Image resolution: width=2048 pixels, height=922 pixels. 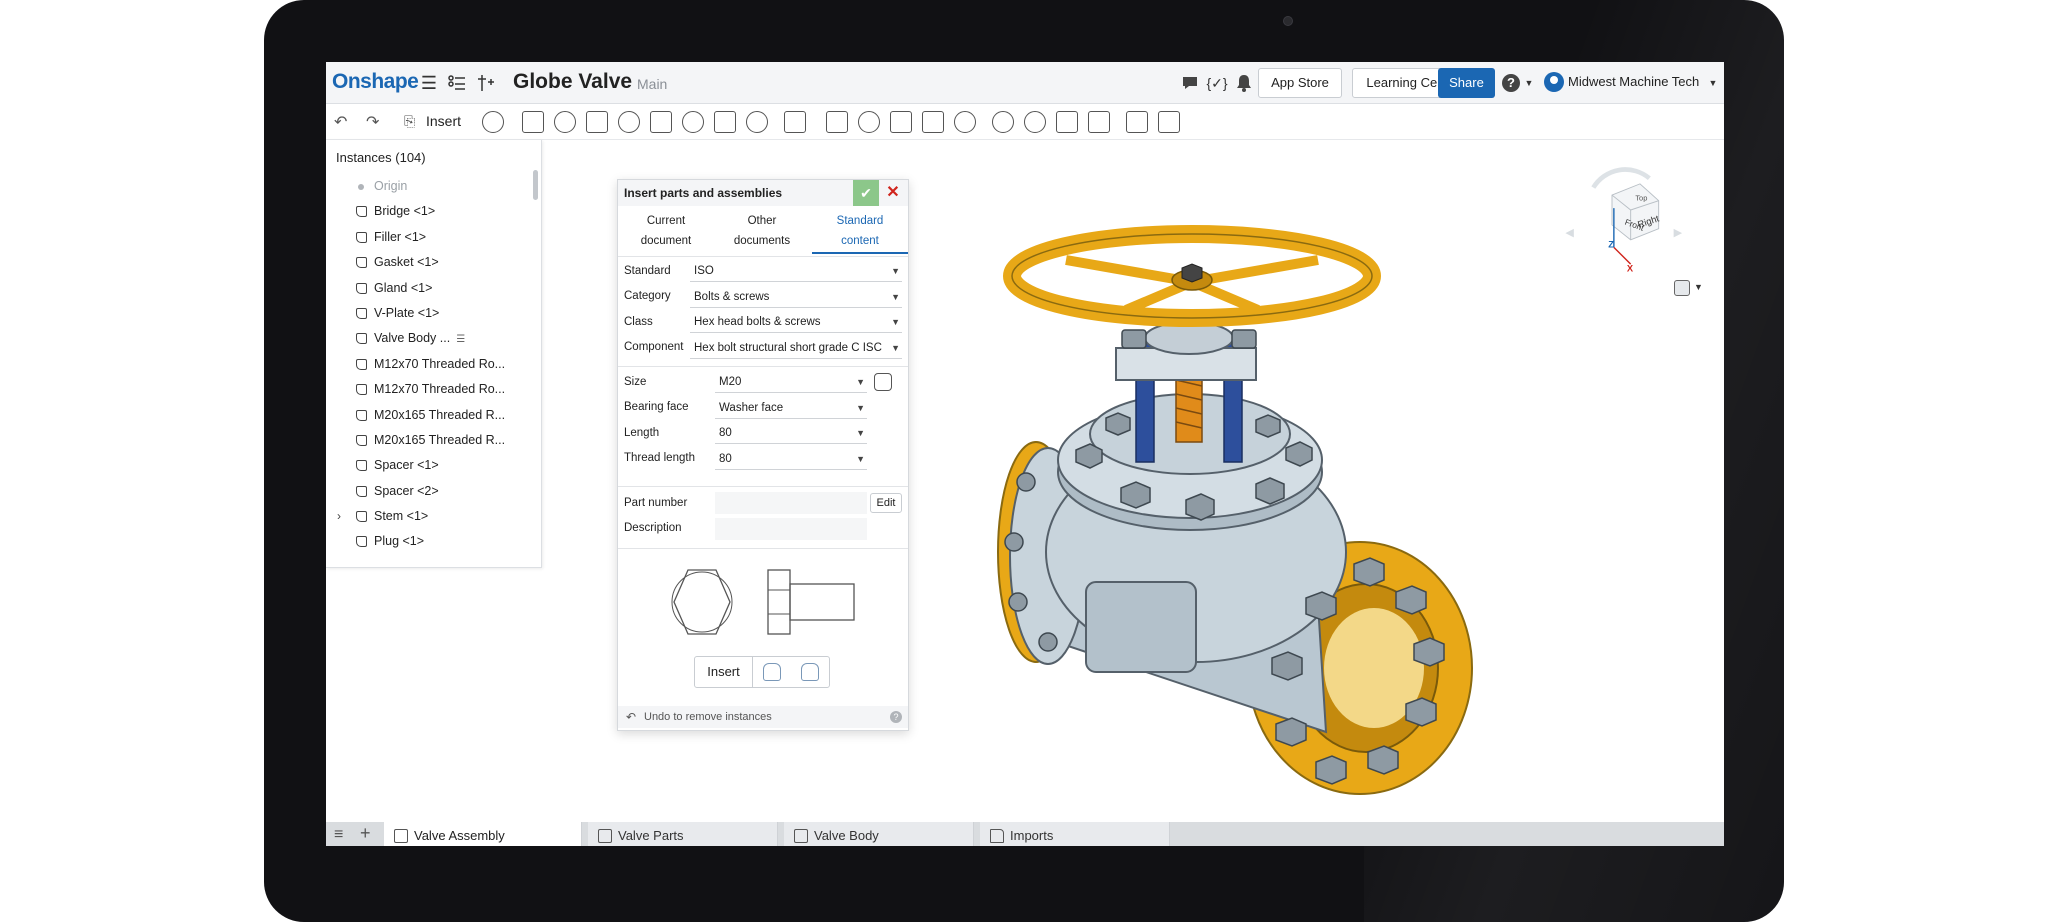 What do you see at coordinates (483, 834) in the screenshot?
I see `tab-valve-assembly: Valve Assembly` at bounding box center [483, 834].